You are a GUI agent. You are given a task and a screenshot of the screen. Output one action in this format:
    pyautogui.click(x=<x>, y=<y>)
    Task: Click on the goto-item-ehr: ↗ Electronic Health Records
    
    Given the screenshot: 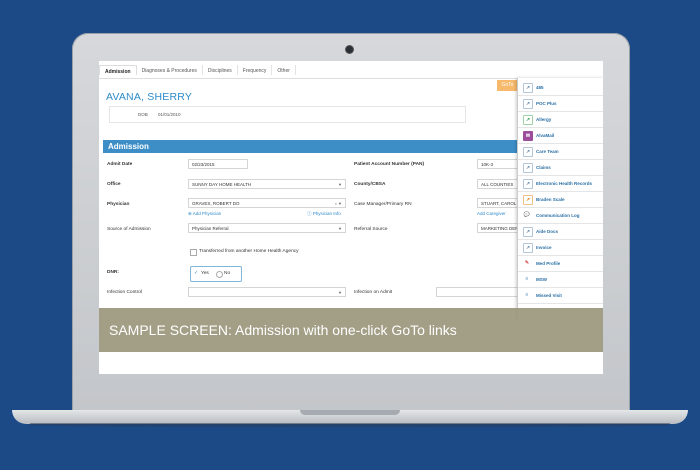 What is the action you would take?
    pyautogui.click(x=560, y=184)
    